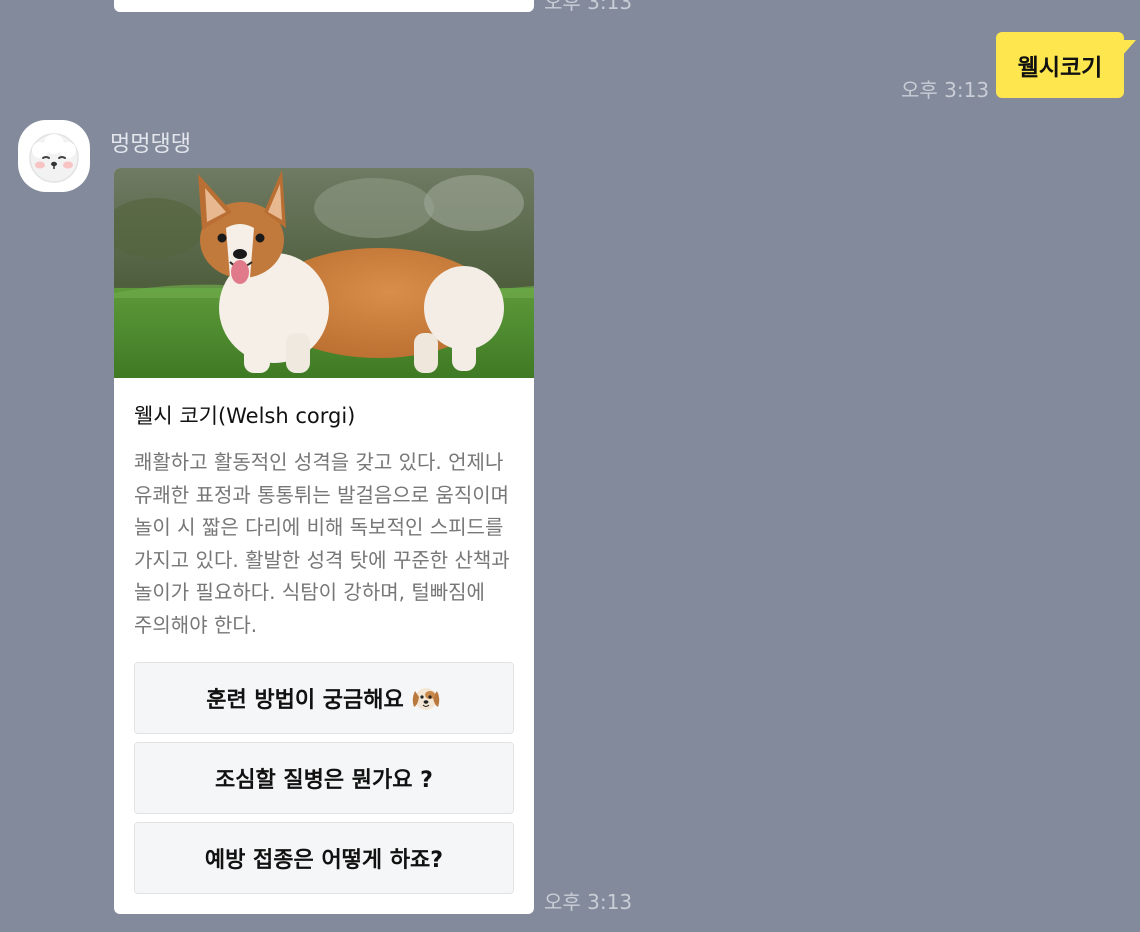 The width and height of the screenshot is (1140, 932). What do you see at coordinates (1060, 68) in the screenshot?
I see `sent-message-text: 웰시코기` at bounding box center [1060, 68].